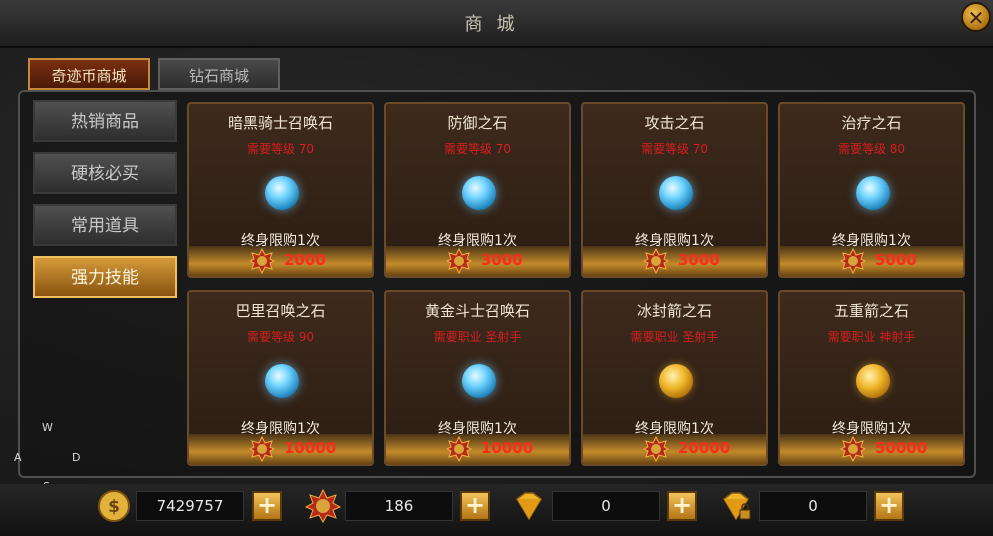 This screenshot has width=993, height=536. I want to click on miracle-coin-amount: 186, so click(399, 506).